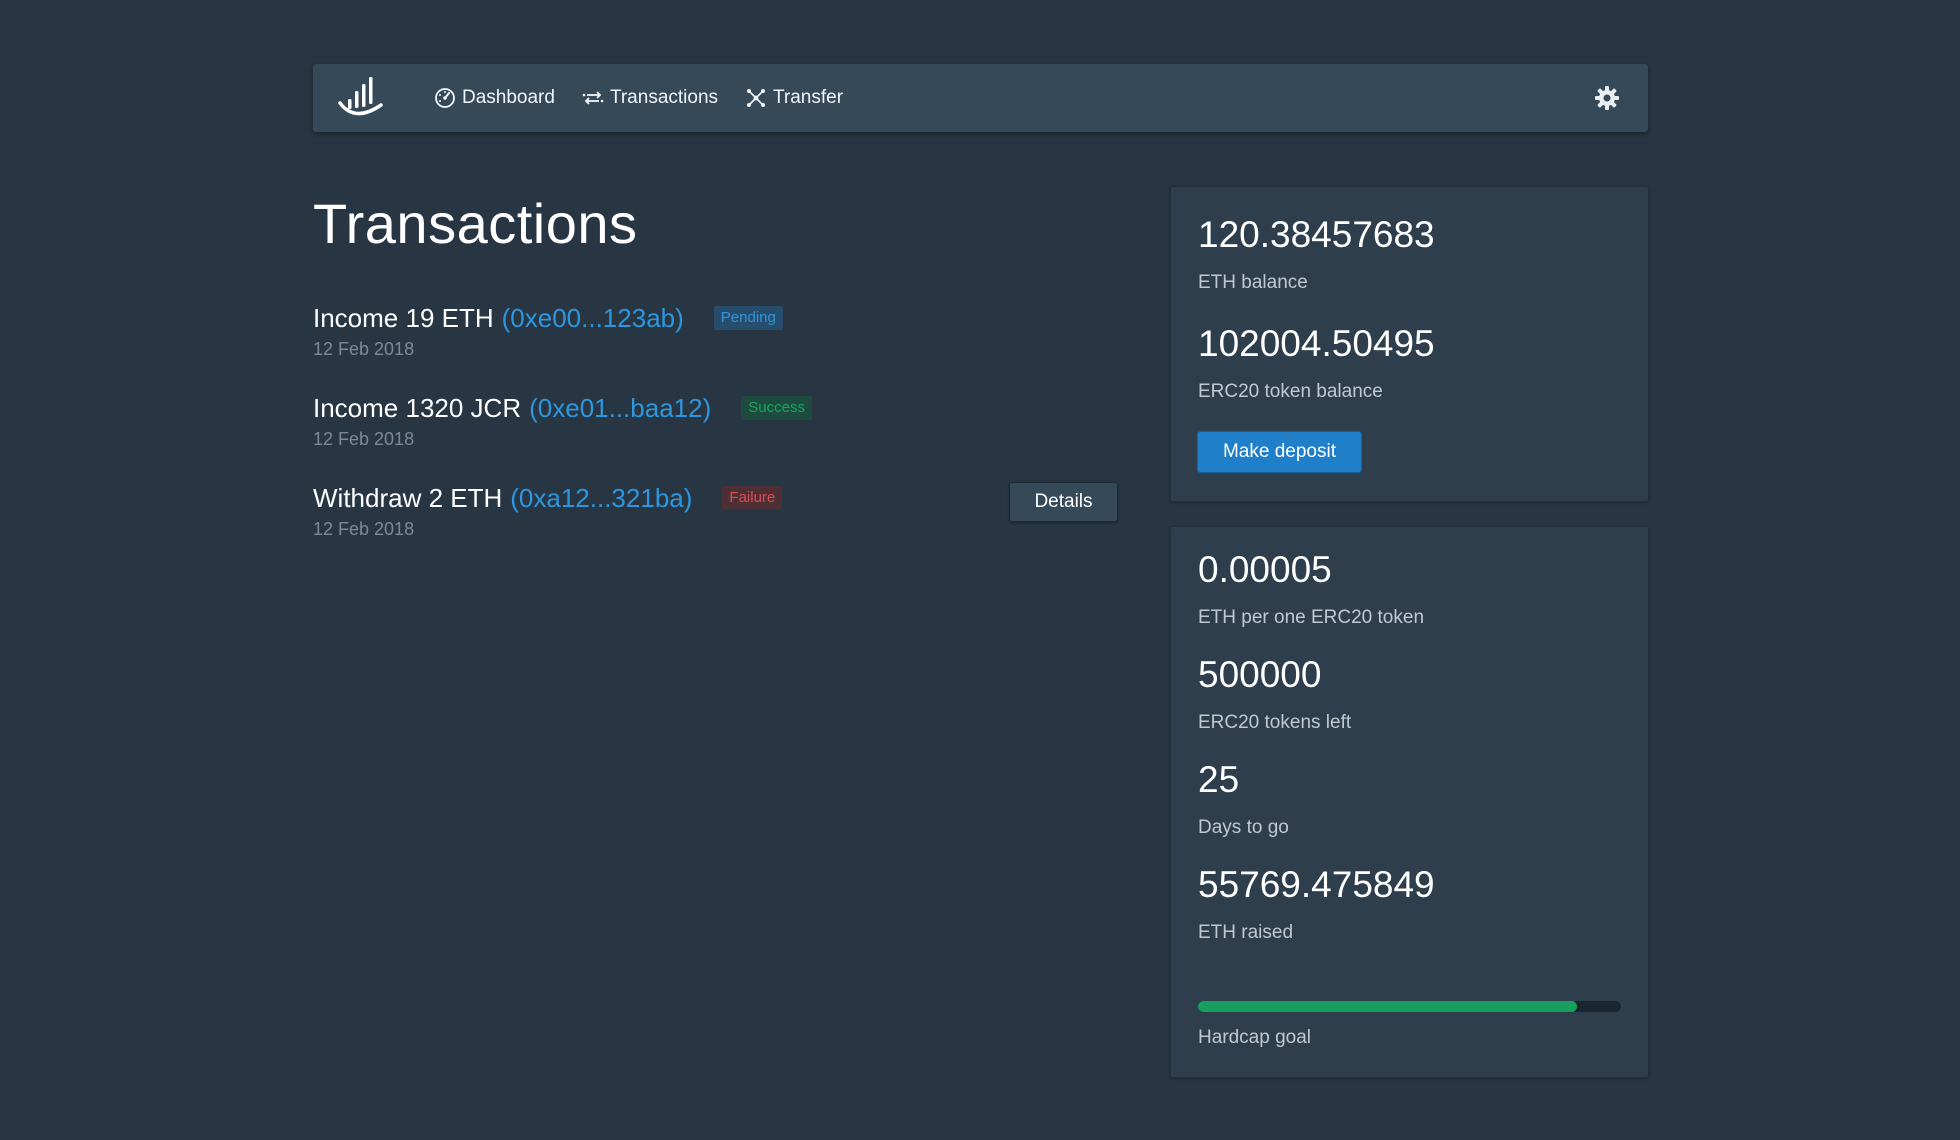 The width and height of the screenshot is (1960, 1140). What do you see at coordinates (756, 98) in the screenshot?
I see `transfer-network-icon` at bounding box center [756, 98].